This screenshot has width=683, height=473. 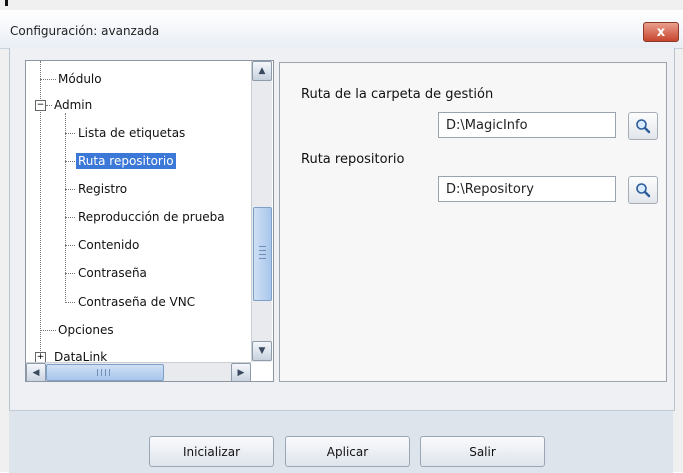 I want to click on tree-item-contenido: Contenido, so click(x=102, y=245).